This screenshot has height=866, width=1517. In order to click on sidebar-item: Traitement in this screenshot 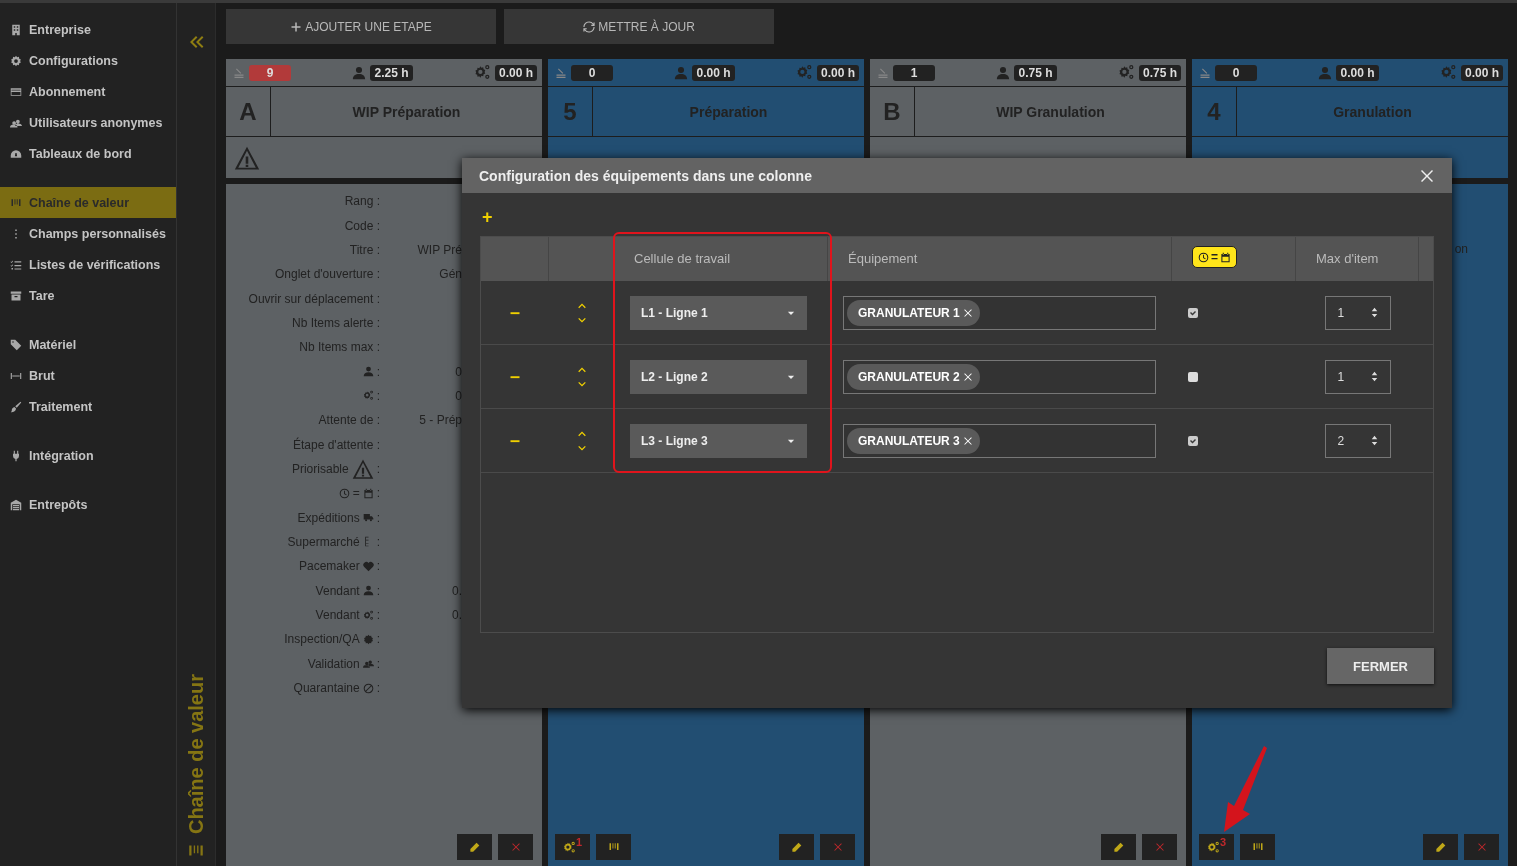, I will do `click(88, 406)`.